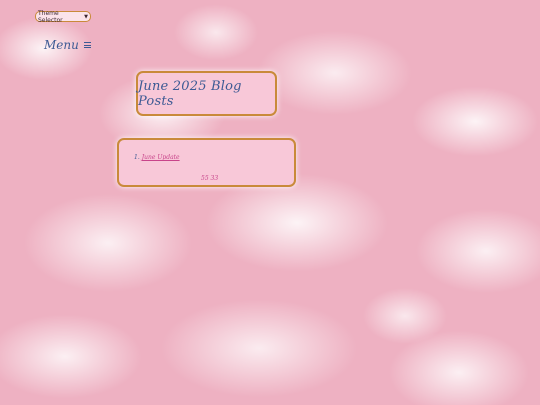 The image size is (540, 405). Describe the element at coordinates (161, 157) in the screenshot. I see `post-link-june-update: June Update` at that location.